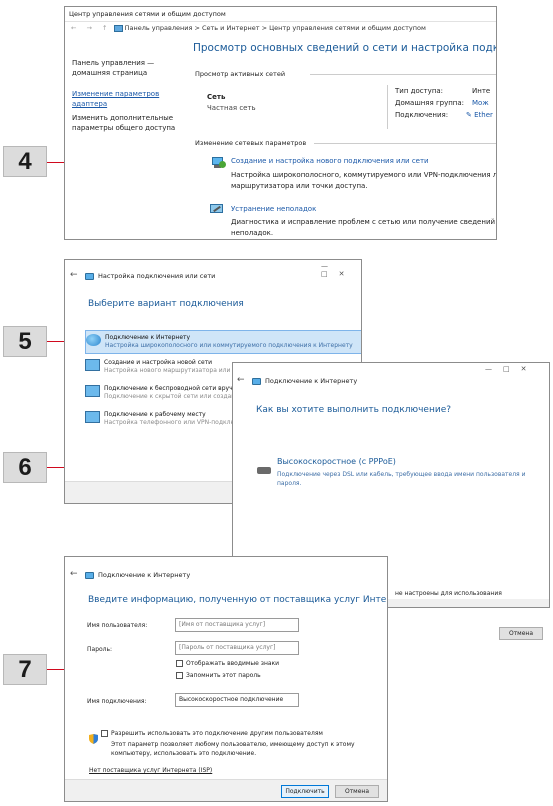 The width and height of the screenshot is (553, 806). What do you see at coordinates (118, 28) in the screenshot?
I see `network-folder-icon` at bounding box center [118, 28].